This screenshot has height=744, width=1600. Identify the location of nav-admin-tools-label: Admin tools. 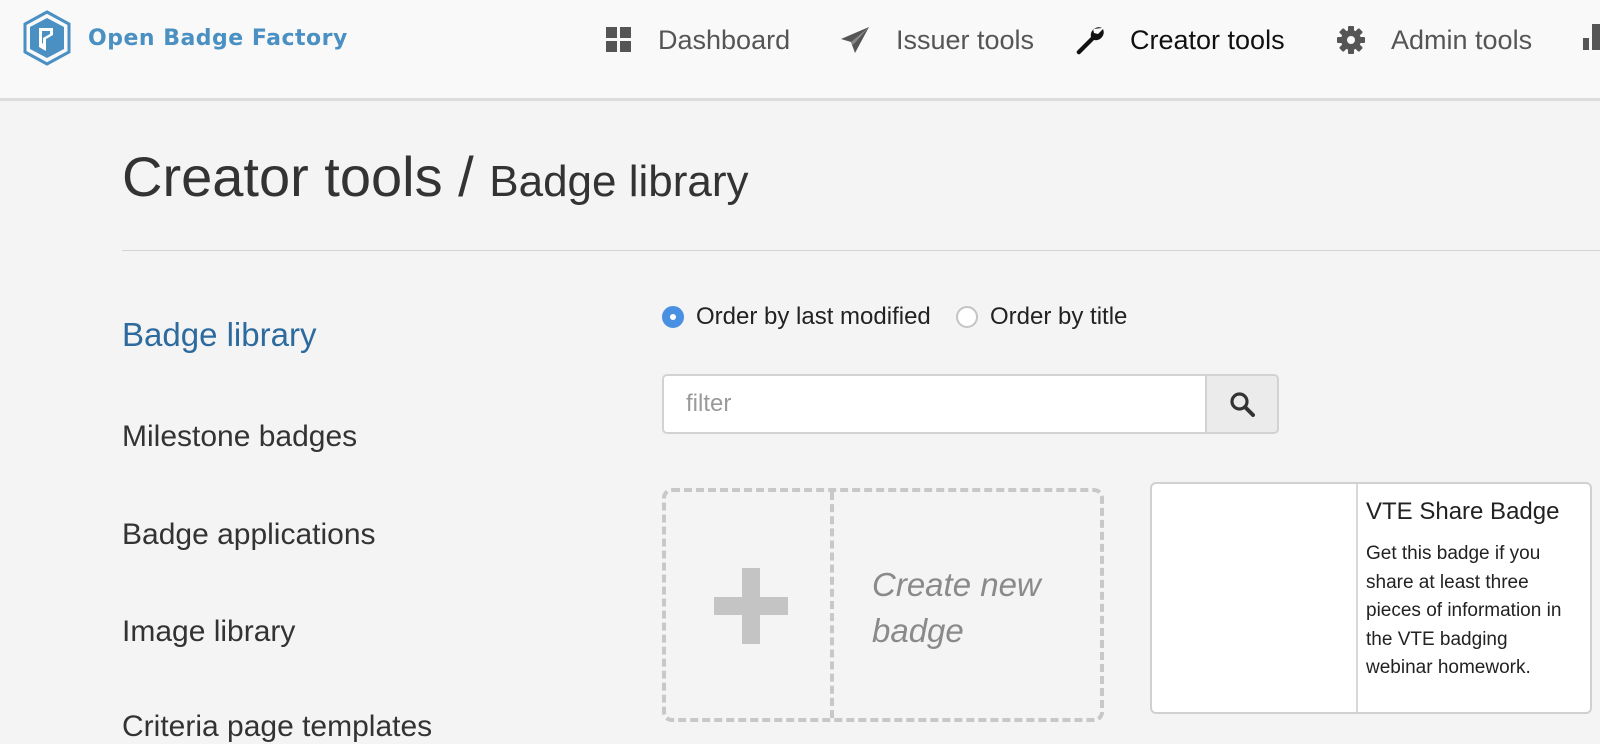
(1462, 39).